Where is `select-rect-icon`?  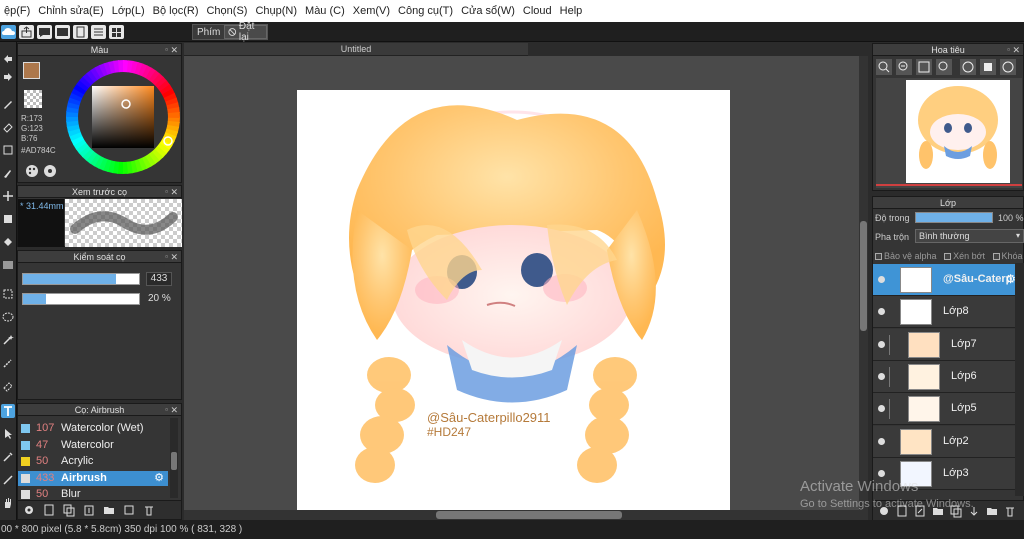
select-rect-icon is located at coordinates (8, 294).